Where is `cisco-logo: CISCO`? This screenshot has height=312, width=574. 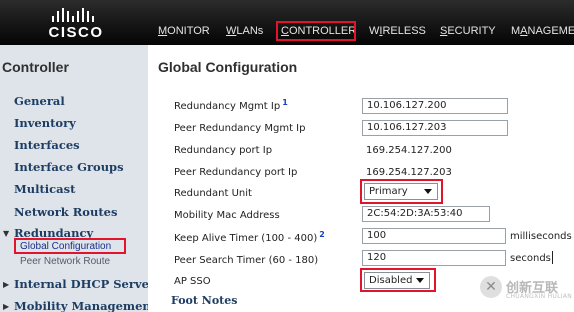 cisco-logo: CISCO is located at coordinates (76, 24).